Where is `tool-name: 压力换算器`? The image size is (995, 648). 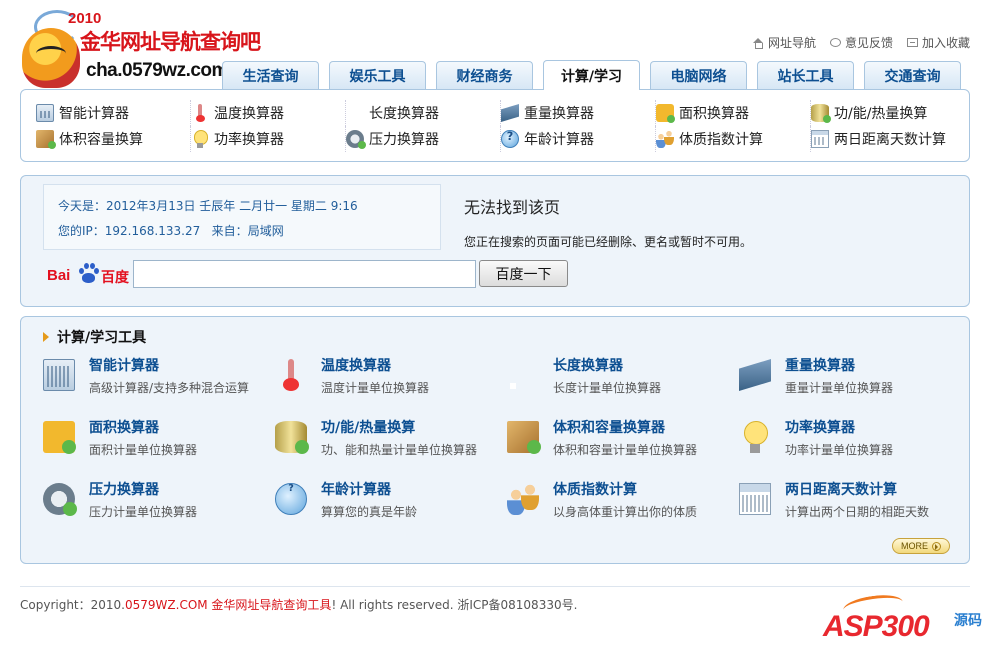 tool-name: 压力换算器 is located at coordinates (143, 490).